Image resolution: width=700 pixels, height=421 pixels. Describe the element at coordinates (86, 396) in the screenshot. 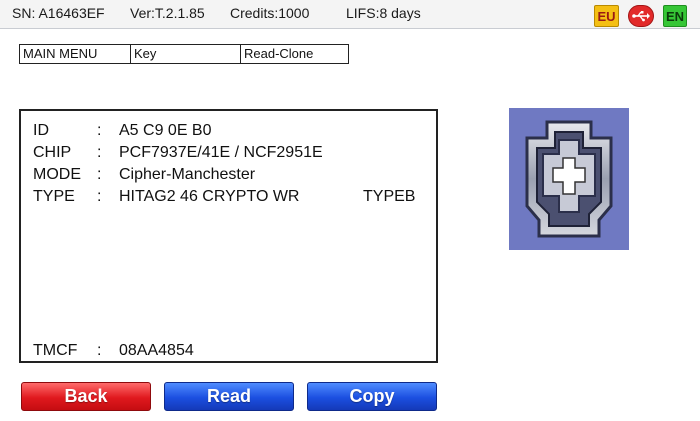

I see `back-button: Back` at that location.